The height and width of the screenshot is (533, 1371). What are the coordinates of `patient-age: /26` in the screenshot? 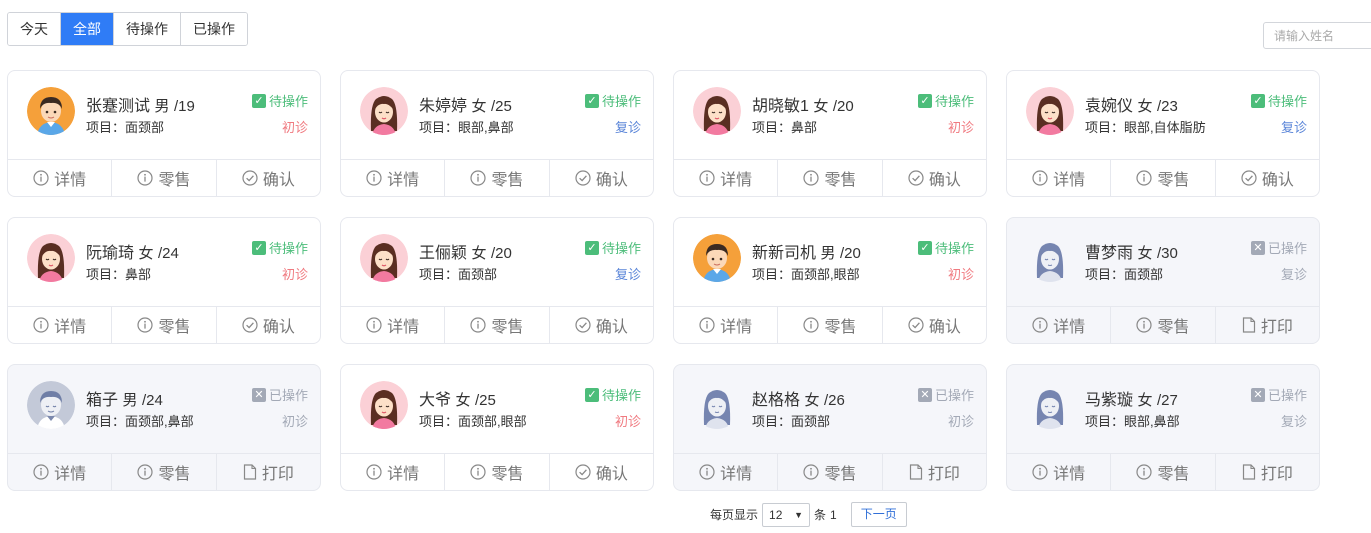 It's located at (834, 400).